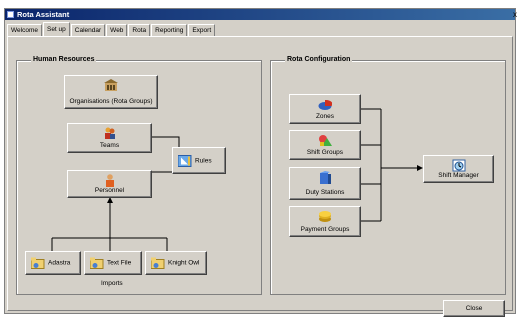 Image resolution: width=520 pixels, height=318 pixels. What do you see at coordinates (111, 92) in the screenshot?
I see `organisations-button: Organisations (Rota Groups)` at bounding box center [111, 92].